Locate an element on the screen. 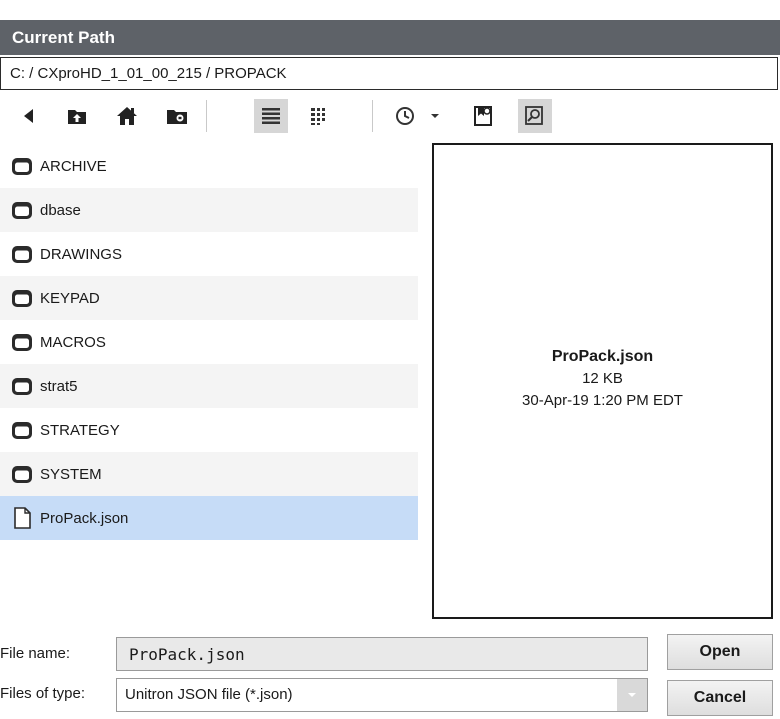 The image size is (780, 719). history-button is located at coordinates (405, 116).